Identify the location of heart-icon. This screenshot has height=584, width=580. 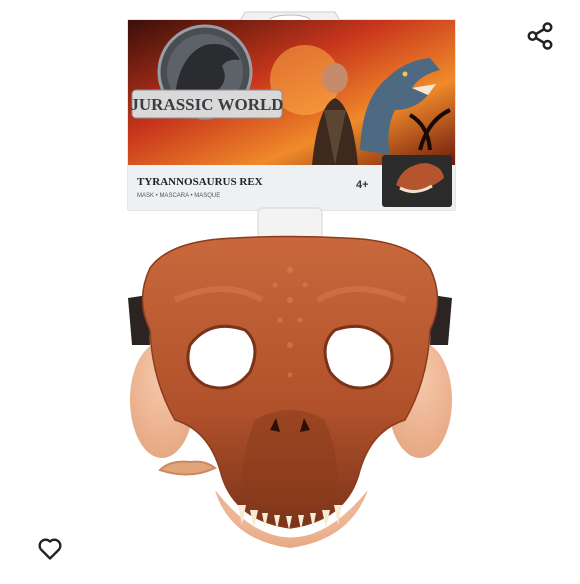
(50, 549).